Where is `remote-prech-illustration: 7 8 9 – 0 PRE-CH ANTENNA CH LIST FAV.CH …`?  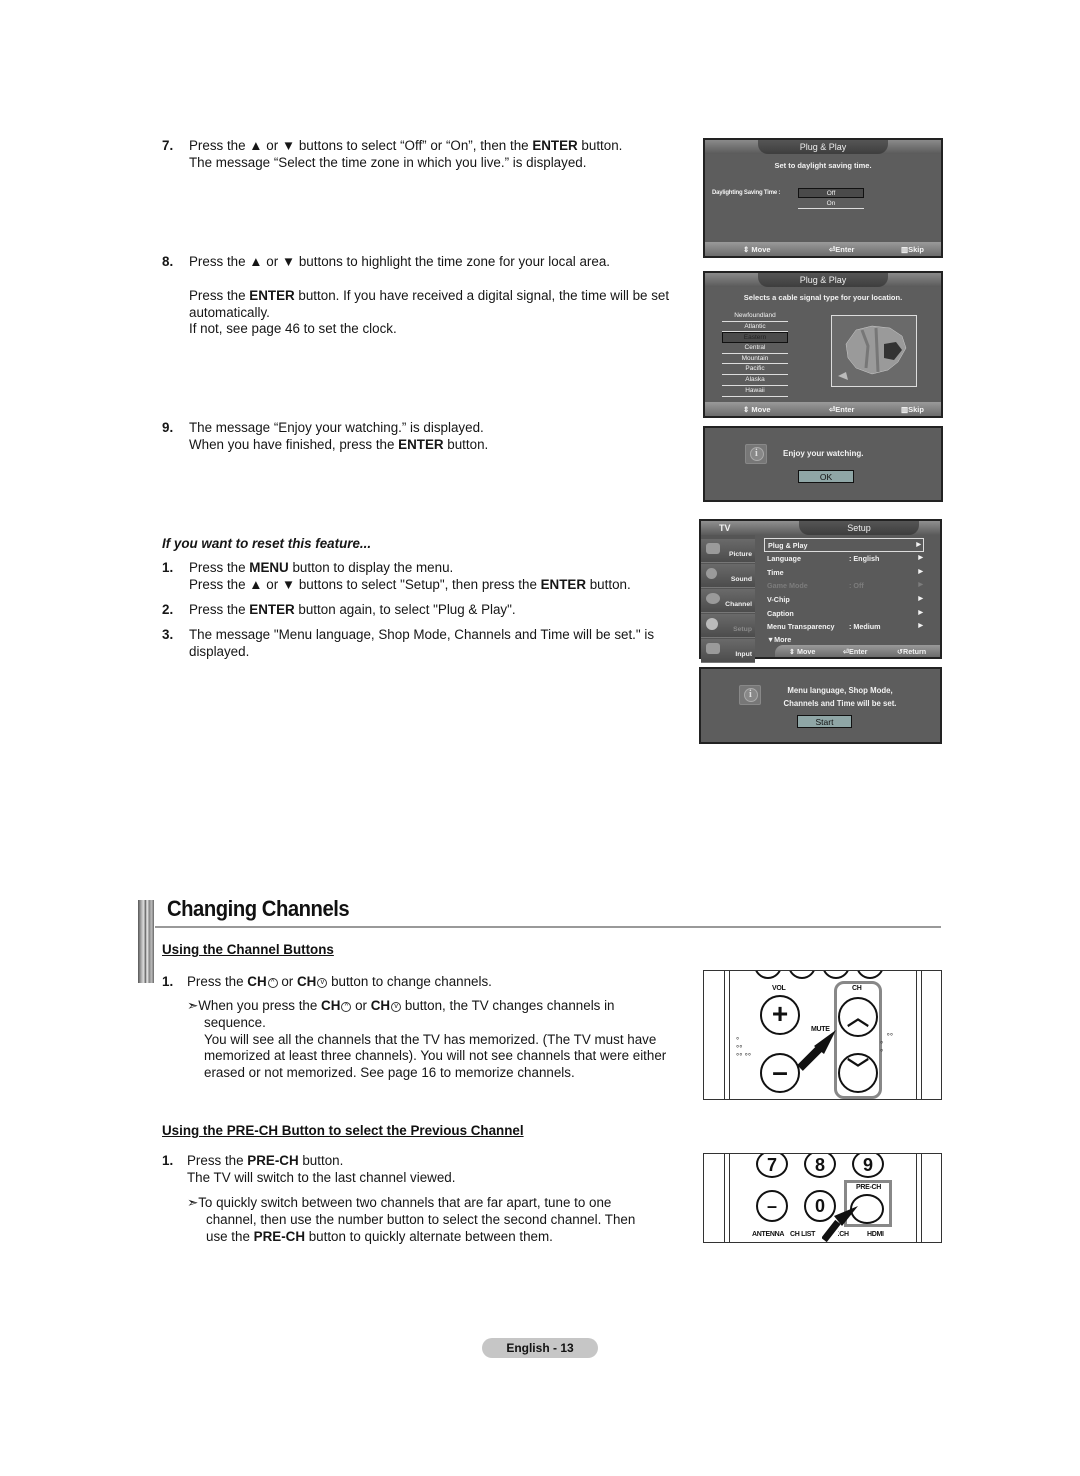 remote-prech-illustration: 7 8 9 – 0 PRE-CH ANTENNA CH LIST FAV.CH … is located at coordinates (822, 1198).